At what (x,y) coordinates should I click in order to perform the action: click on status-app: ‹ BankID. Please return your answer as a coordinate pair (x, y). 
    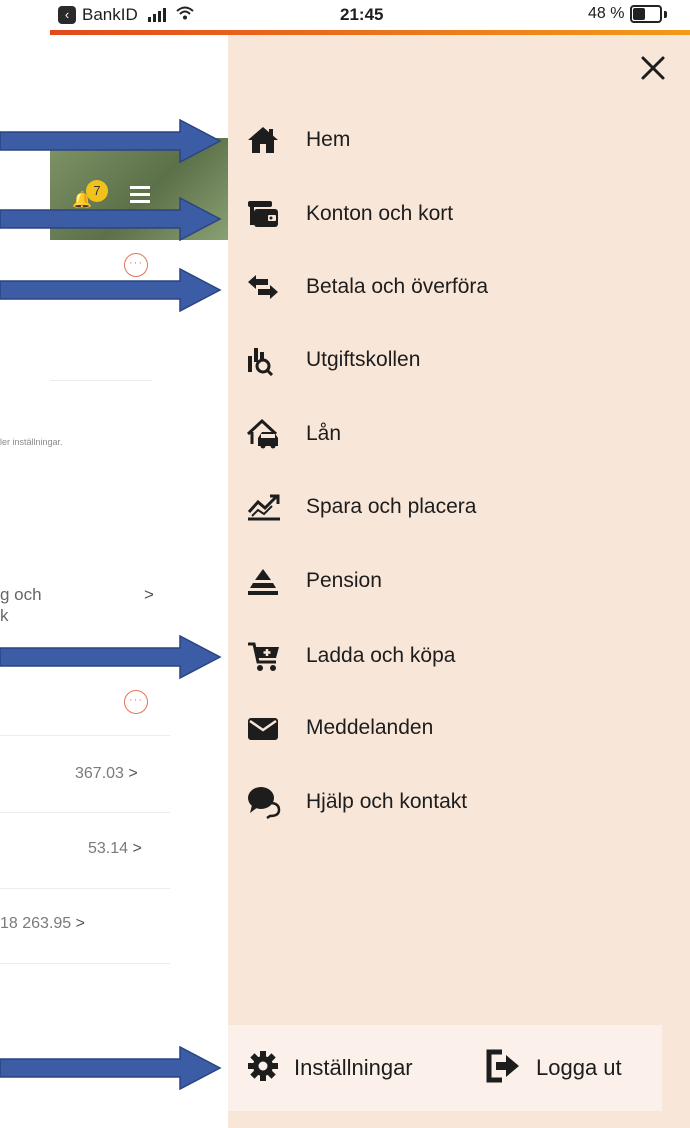
    Looking at the image, I should click on (126, 15).